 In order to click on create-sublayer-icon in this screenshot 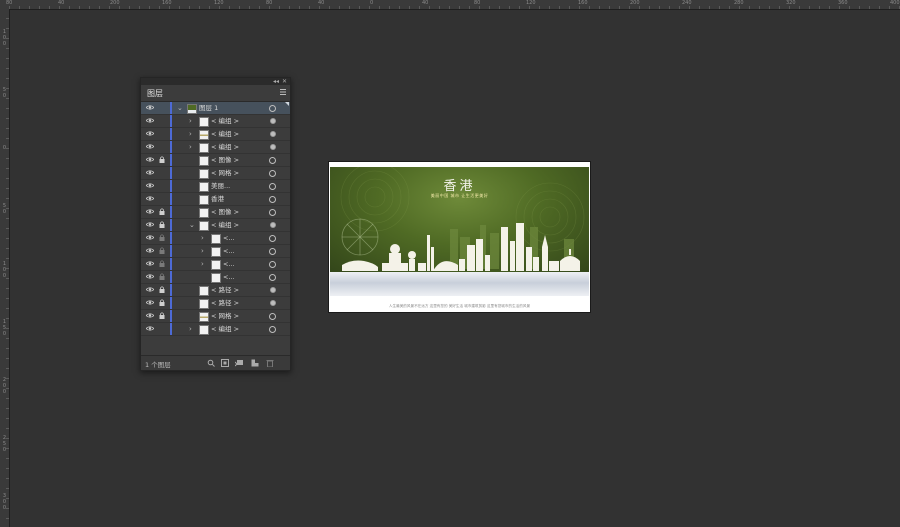, I will do `click(239, 363)`.